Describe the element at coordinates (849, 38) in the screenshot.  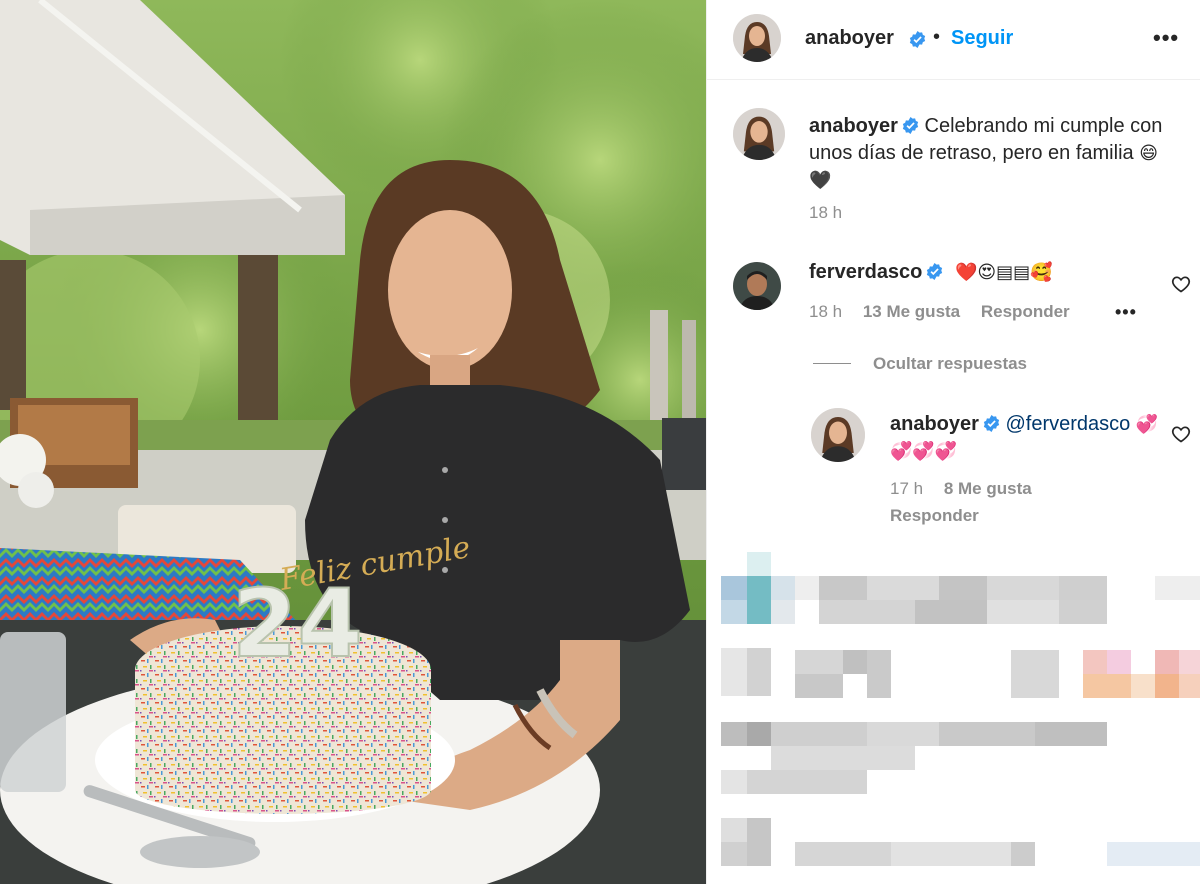
I see `author-username: anaboyer` at that location.